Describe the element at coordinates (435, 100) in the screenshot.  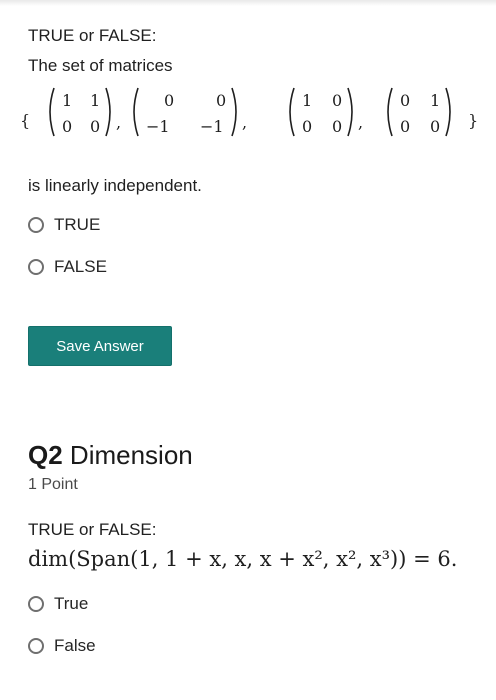
I see `m4-b: 1` at that location.